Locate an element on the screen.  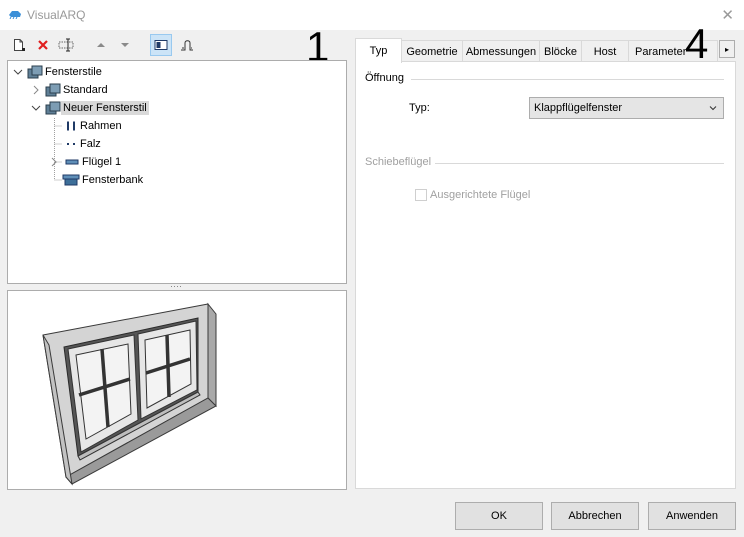
close-button: ✕ is located at coordinates (727, 15).